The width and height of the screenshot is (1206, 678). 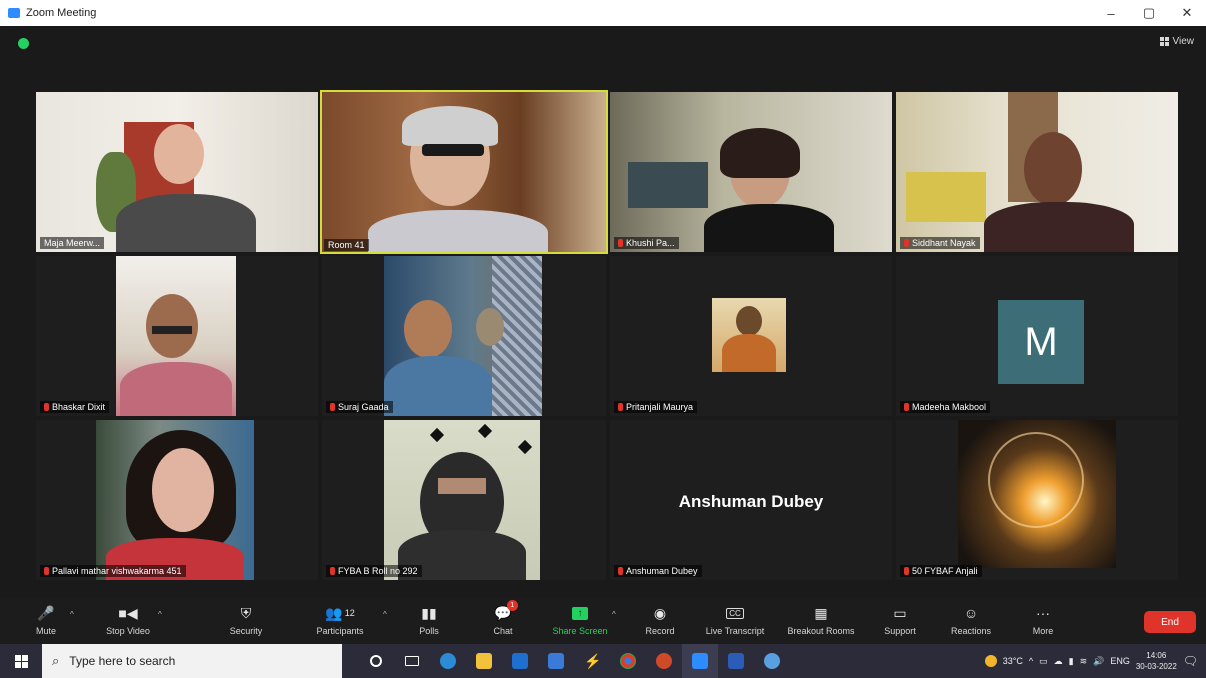 I want to click on start-button, so click(x=21, y=661).